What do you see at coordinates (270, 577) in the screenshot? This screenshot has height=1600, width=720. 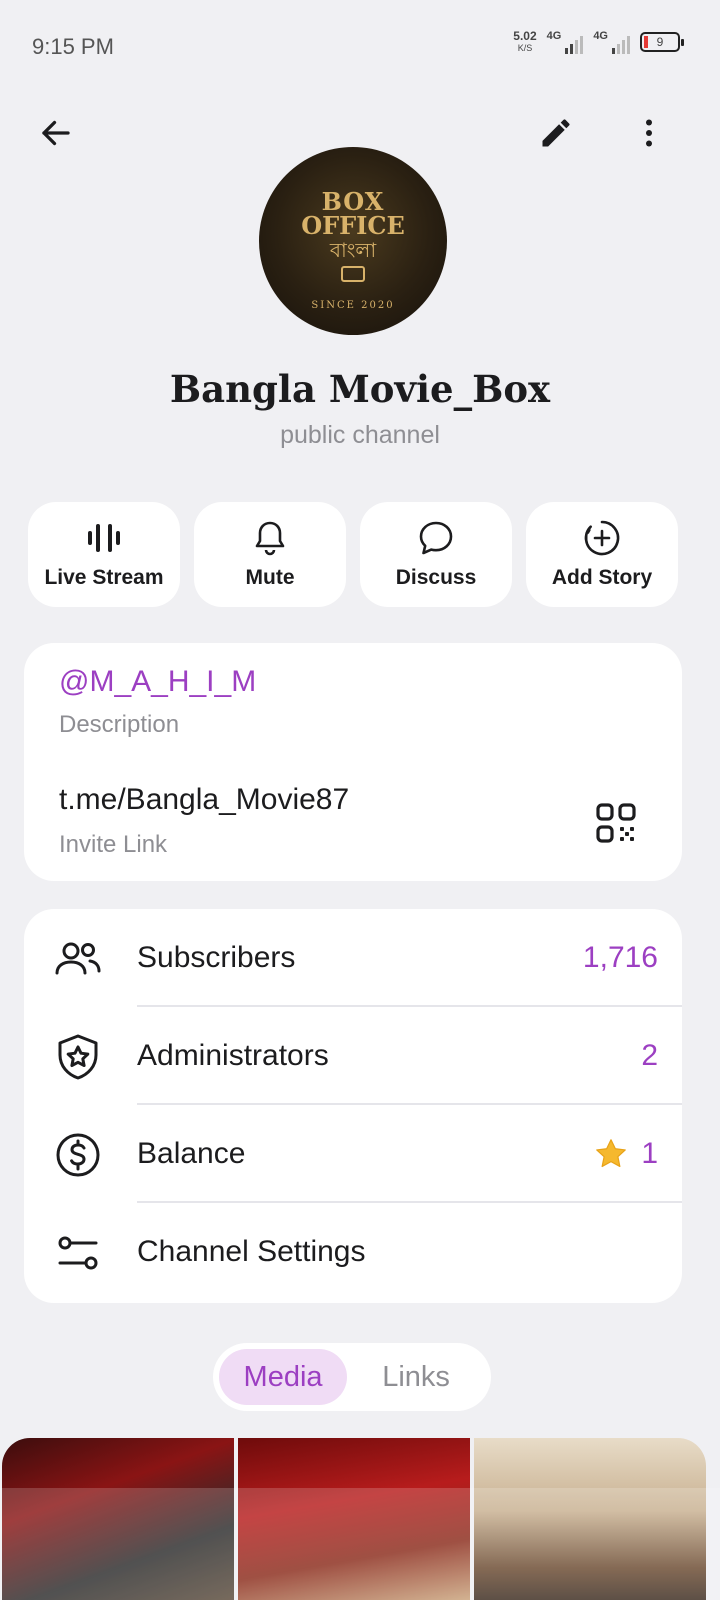 I see `mute-label: Mute` at bounding box center [270, 577].